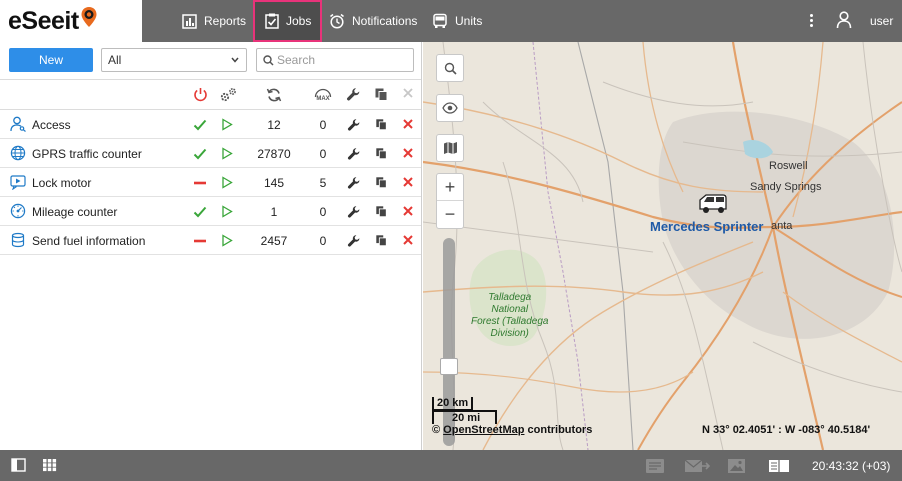  Describe the element at coordinates (343, 60) in the screenshot. I see `search-input` at that location.